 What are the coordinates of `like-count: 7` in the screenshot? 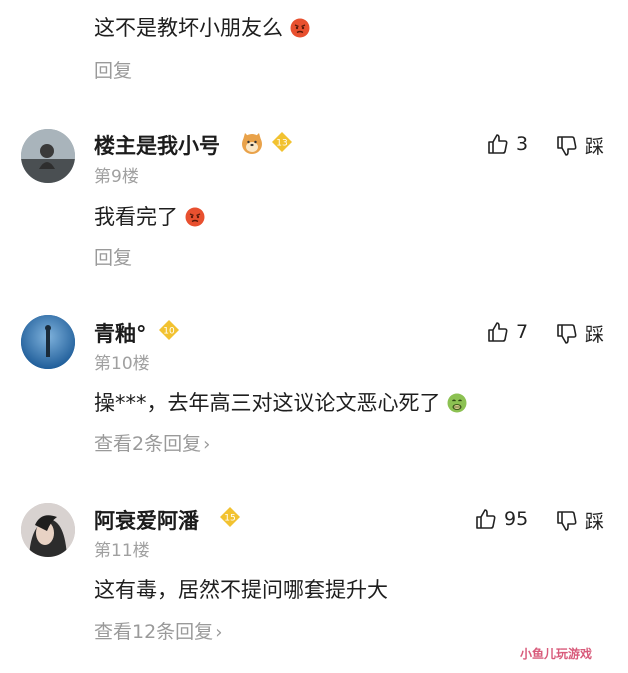 It's located at (522, 332).